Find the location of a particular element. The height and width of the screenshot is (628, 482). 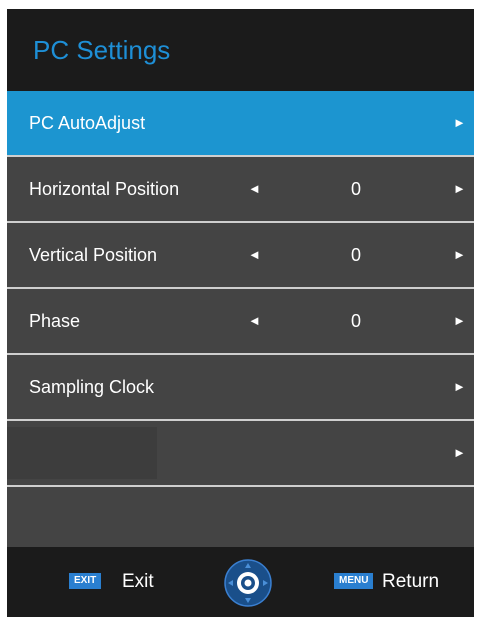

navigation-dpad-icon is located at coordinates (248, 583).